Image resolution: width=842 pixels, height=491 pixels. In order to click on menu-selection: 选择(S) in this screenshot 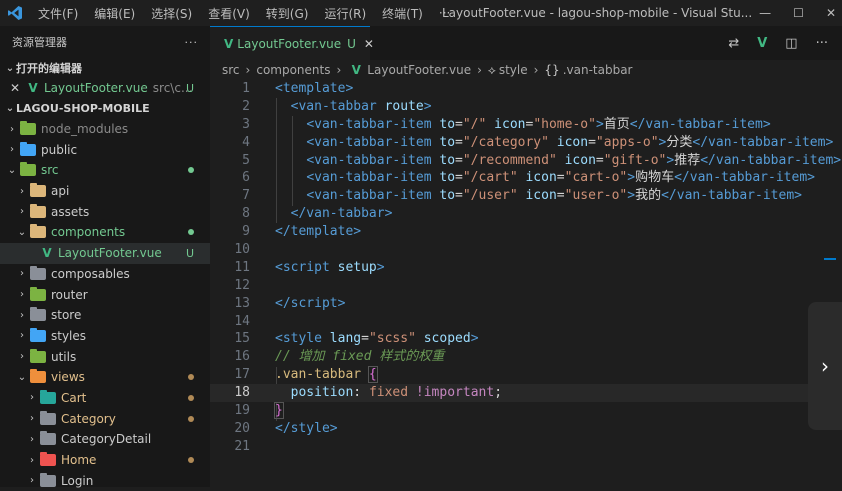, I will do `click(171, 13)`.